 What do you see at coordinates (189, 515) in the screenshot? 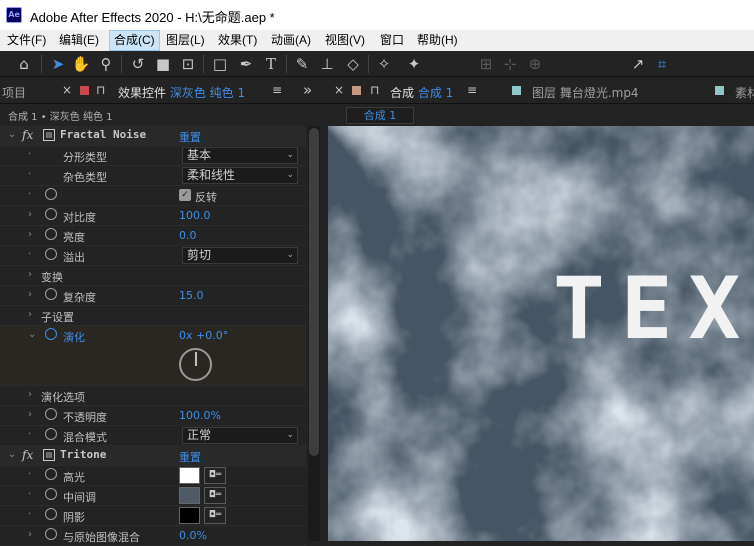
I see `shadows-color-swatch` at bounding box center [189, 515].